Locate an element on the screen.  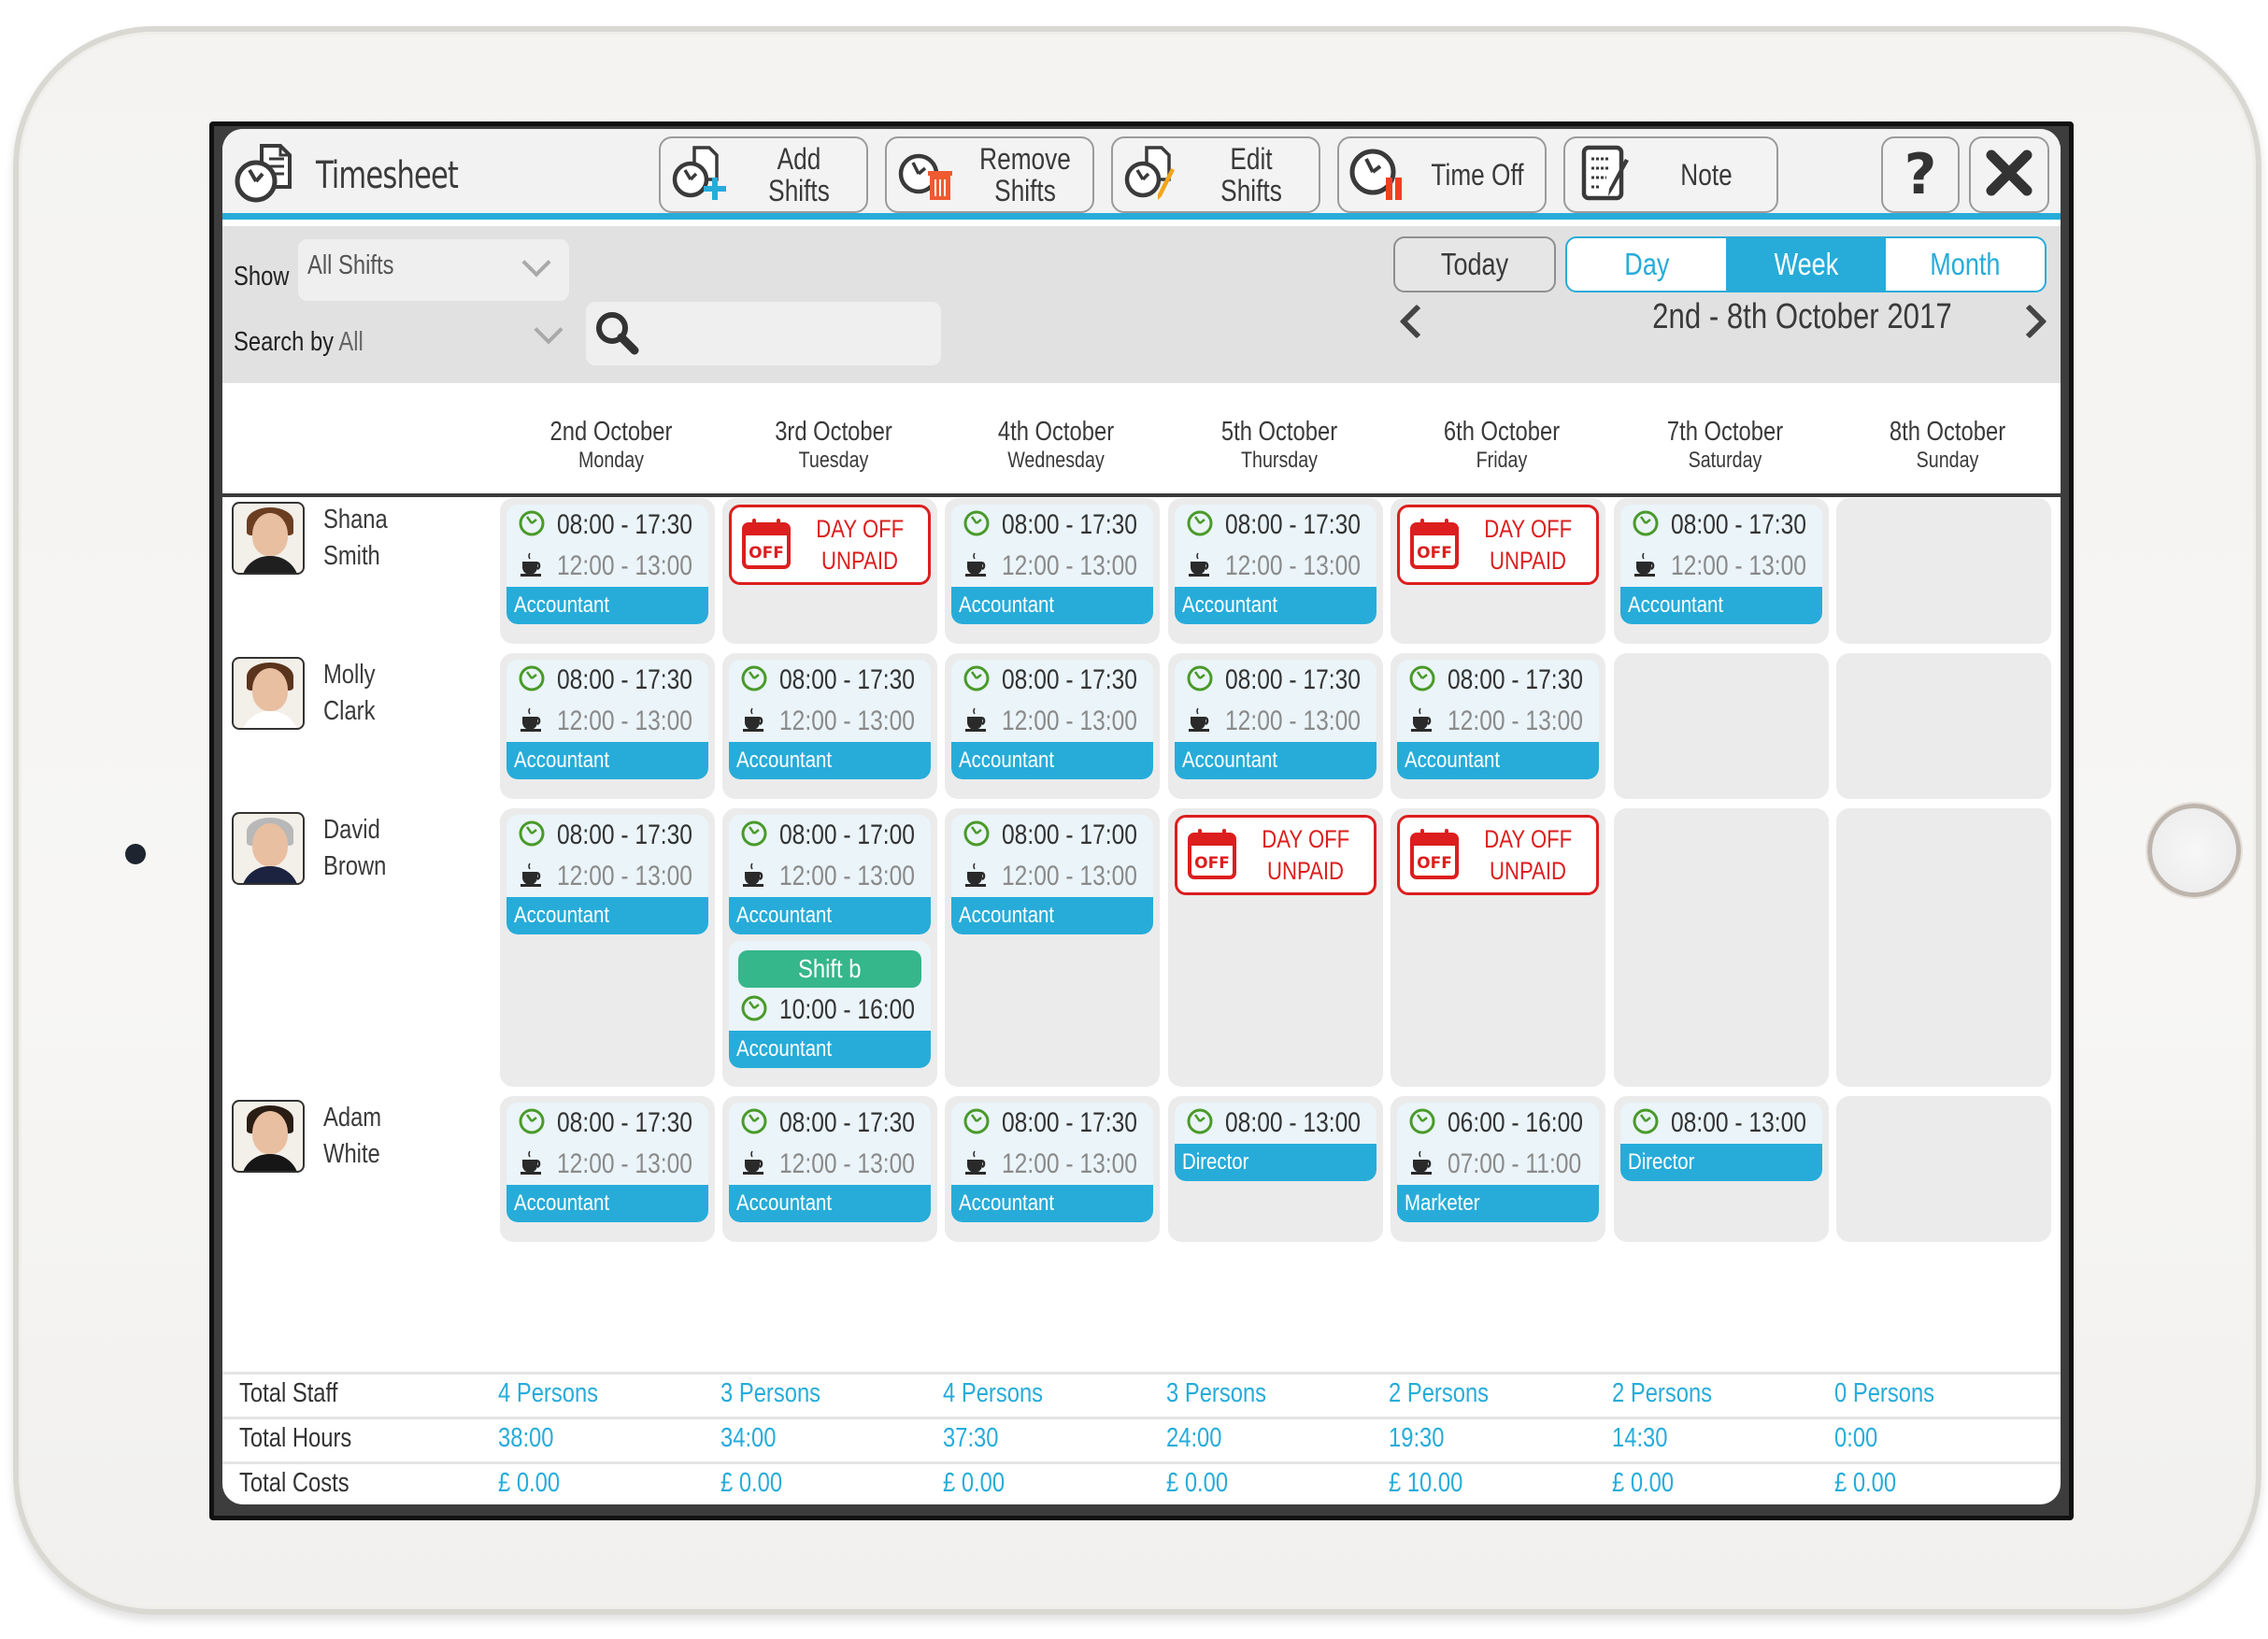
employee-name: Molly Clark is located at coordinates (349, 693).